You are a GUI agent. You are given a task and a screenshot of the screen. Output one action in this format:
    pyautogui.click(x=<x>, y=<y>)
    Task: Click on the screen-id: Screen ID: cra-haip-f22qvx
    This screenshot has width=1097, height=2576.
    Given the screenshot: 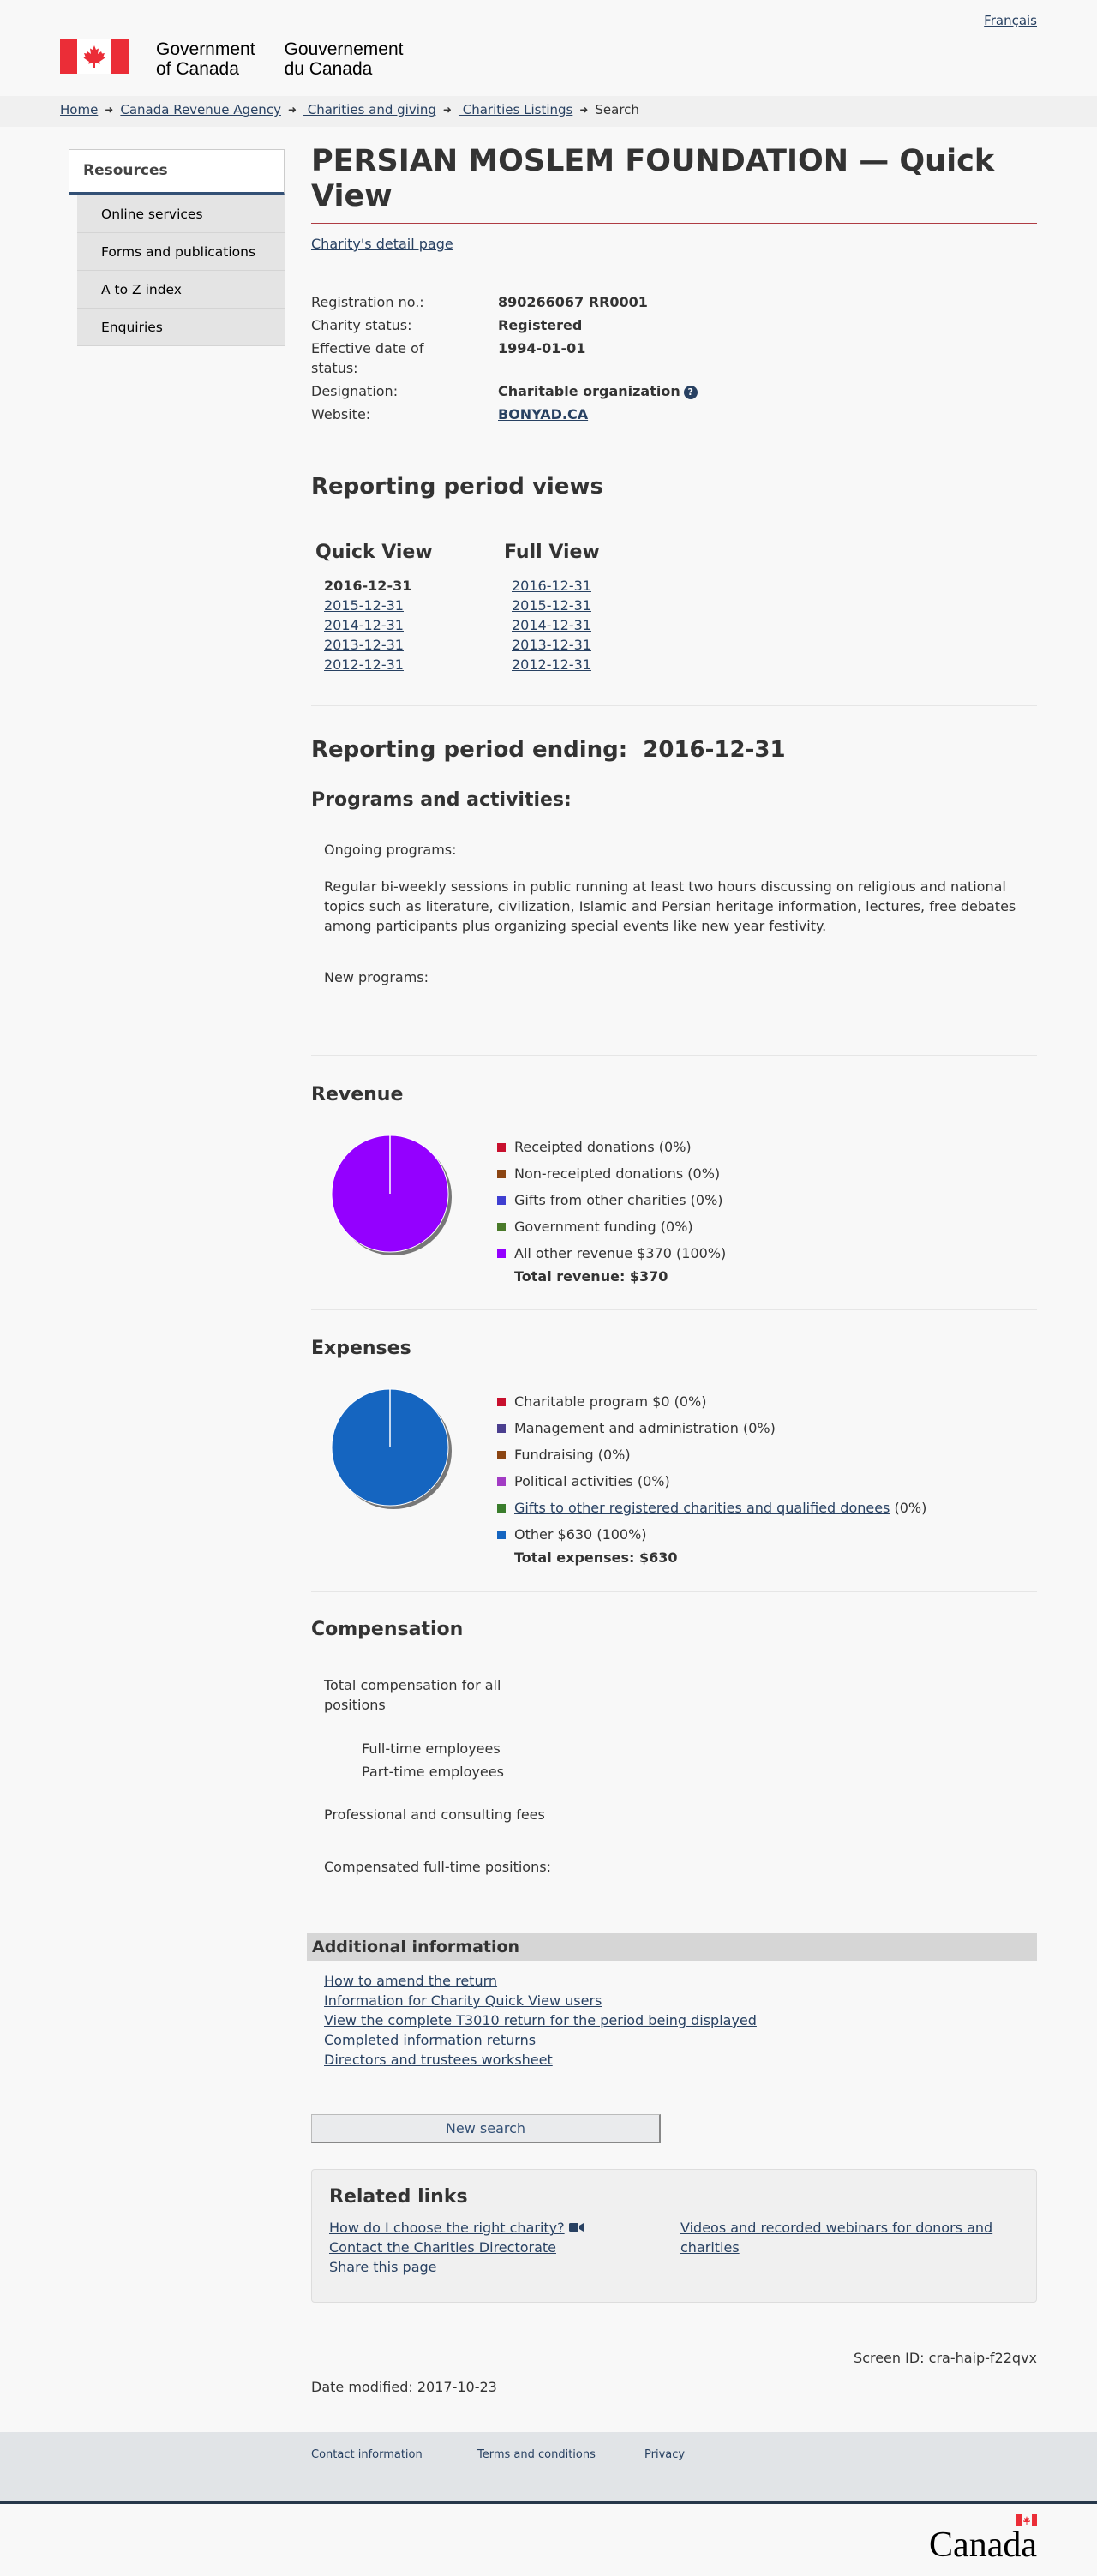 What is the action you would take?
    pyautogui.click(x=945, y=2358)
    